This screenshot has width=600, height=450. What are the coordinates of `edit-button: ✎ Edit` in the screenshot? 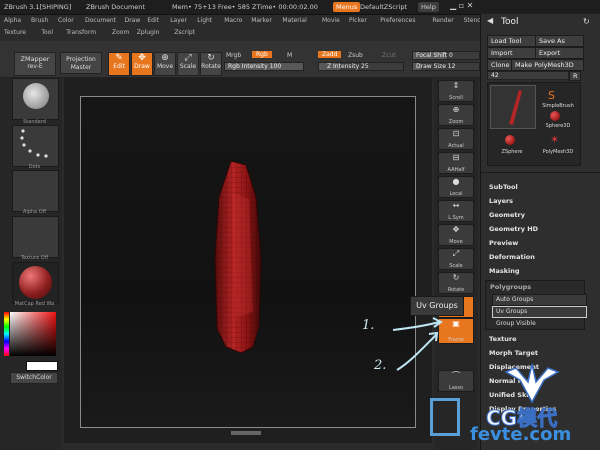 It's located at (119, 64).